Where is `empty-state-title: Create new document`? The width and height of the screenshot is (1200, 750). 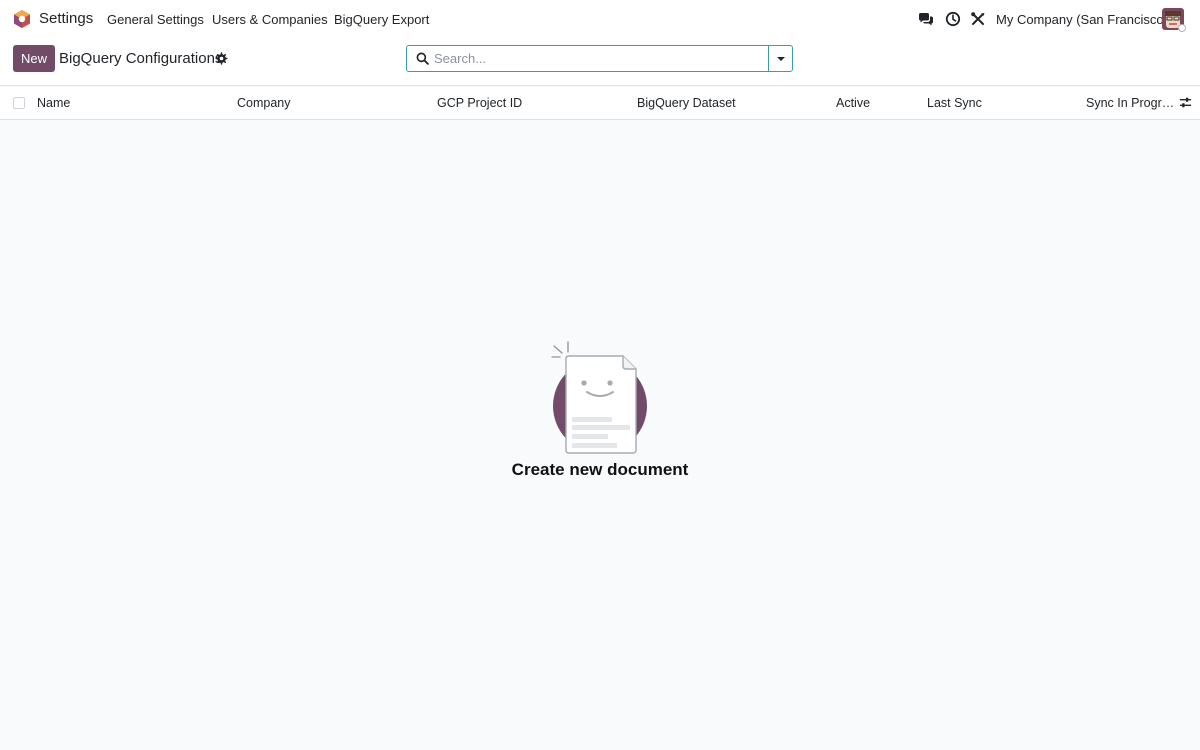
empty-state-title: Create new document is located at coordinates (600, 469).